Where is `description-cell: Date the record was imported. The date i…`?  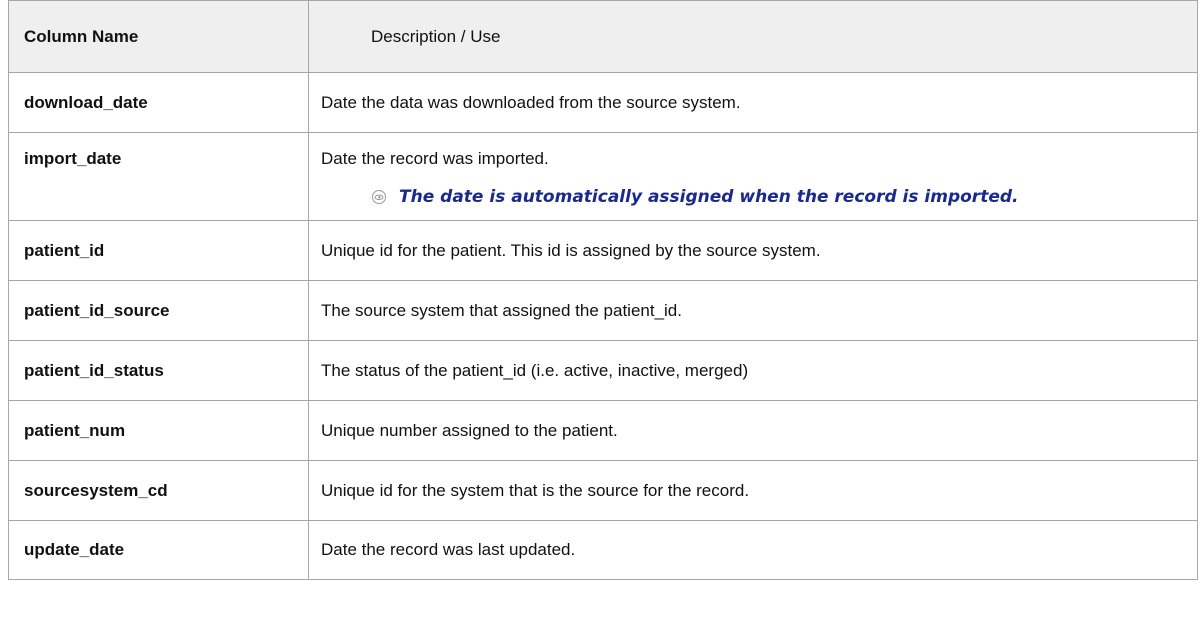
description-cell: Date the record was imported. The date i… is located at coordinates (753, 176).